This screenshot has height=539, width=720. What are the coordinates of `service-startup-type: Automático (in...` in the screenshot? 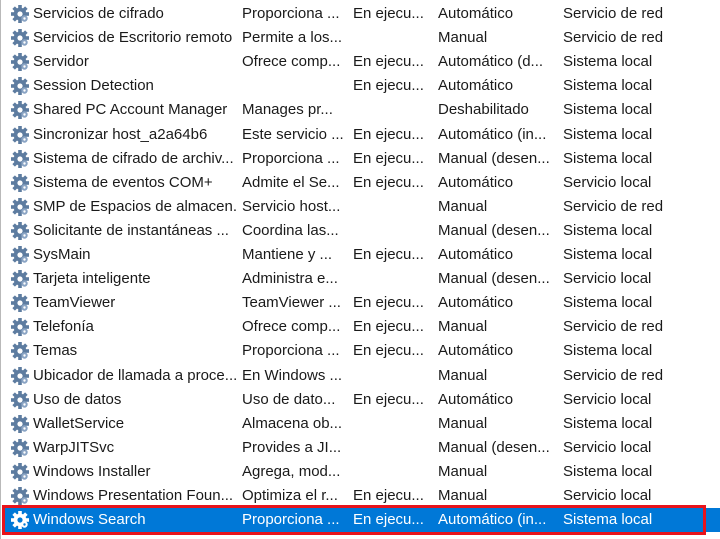 It's located at (492, 520).